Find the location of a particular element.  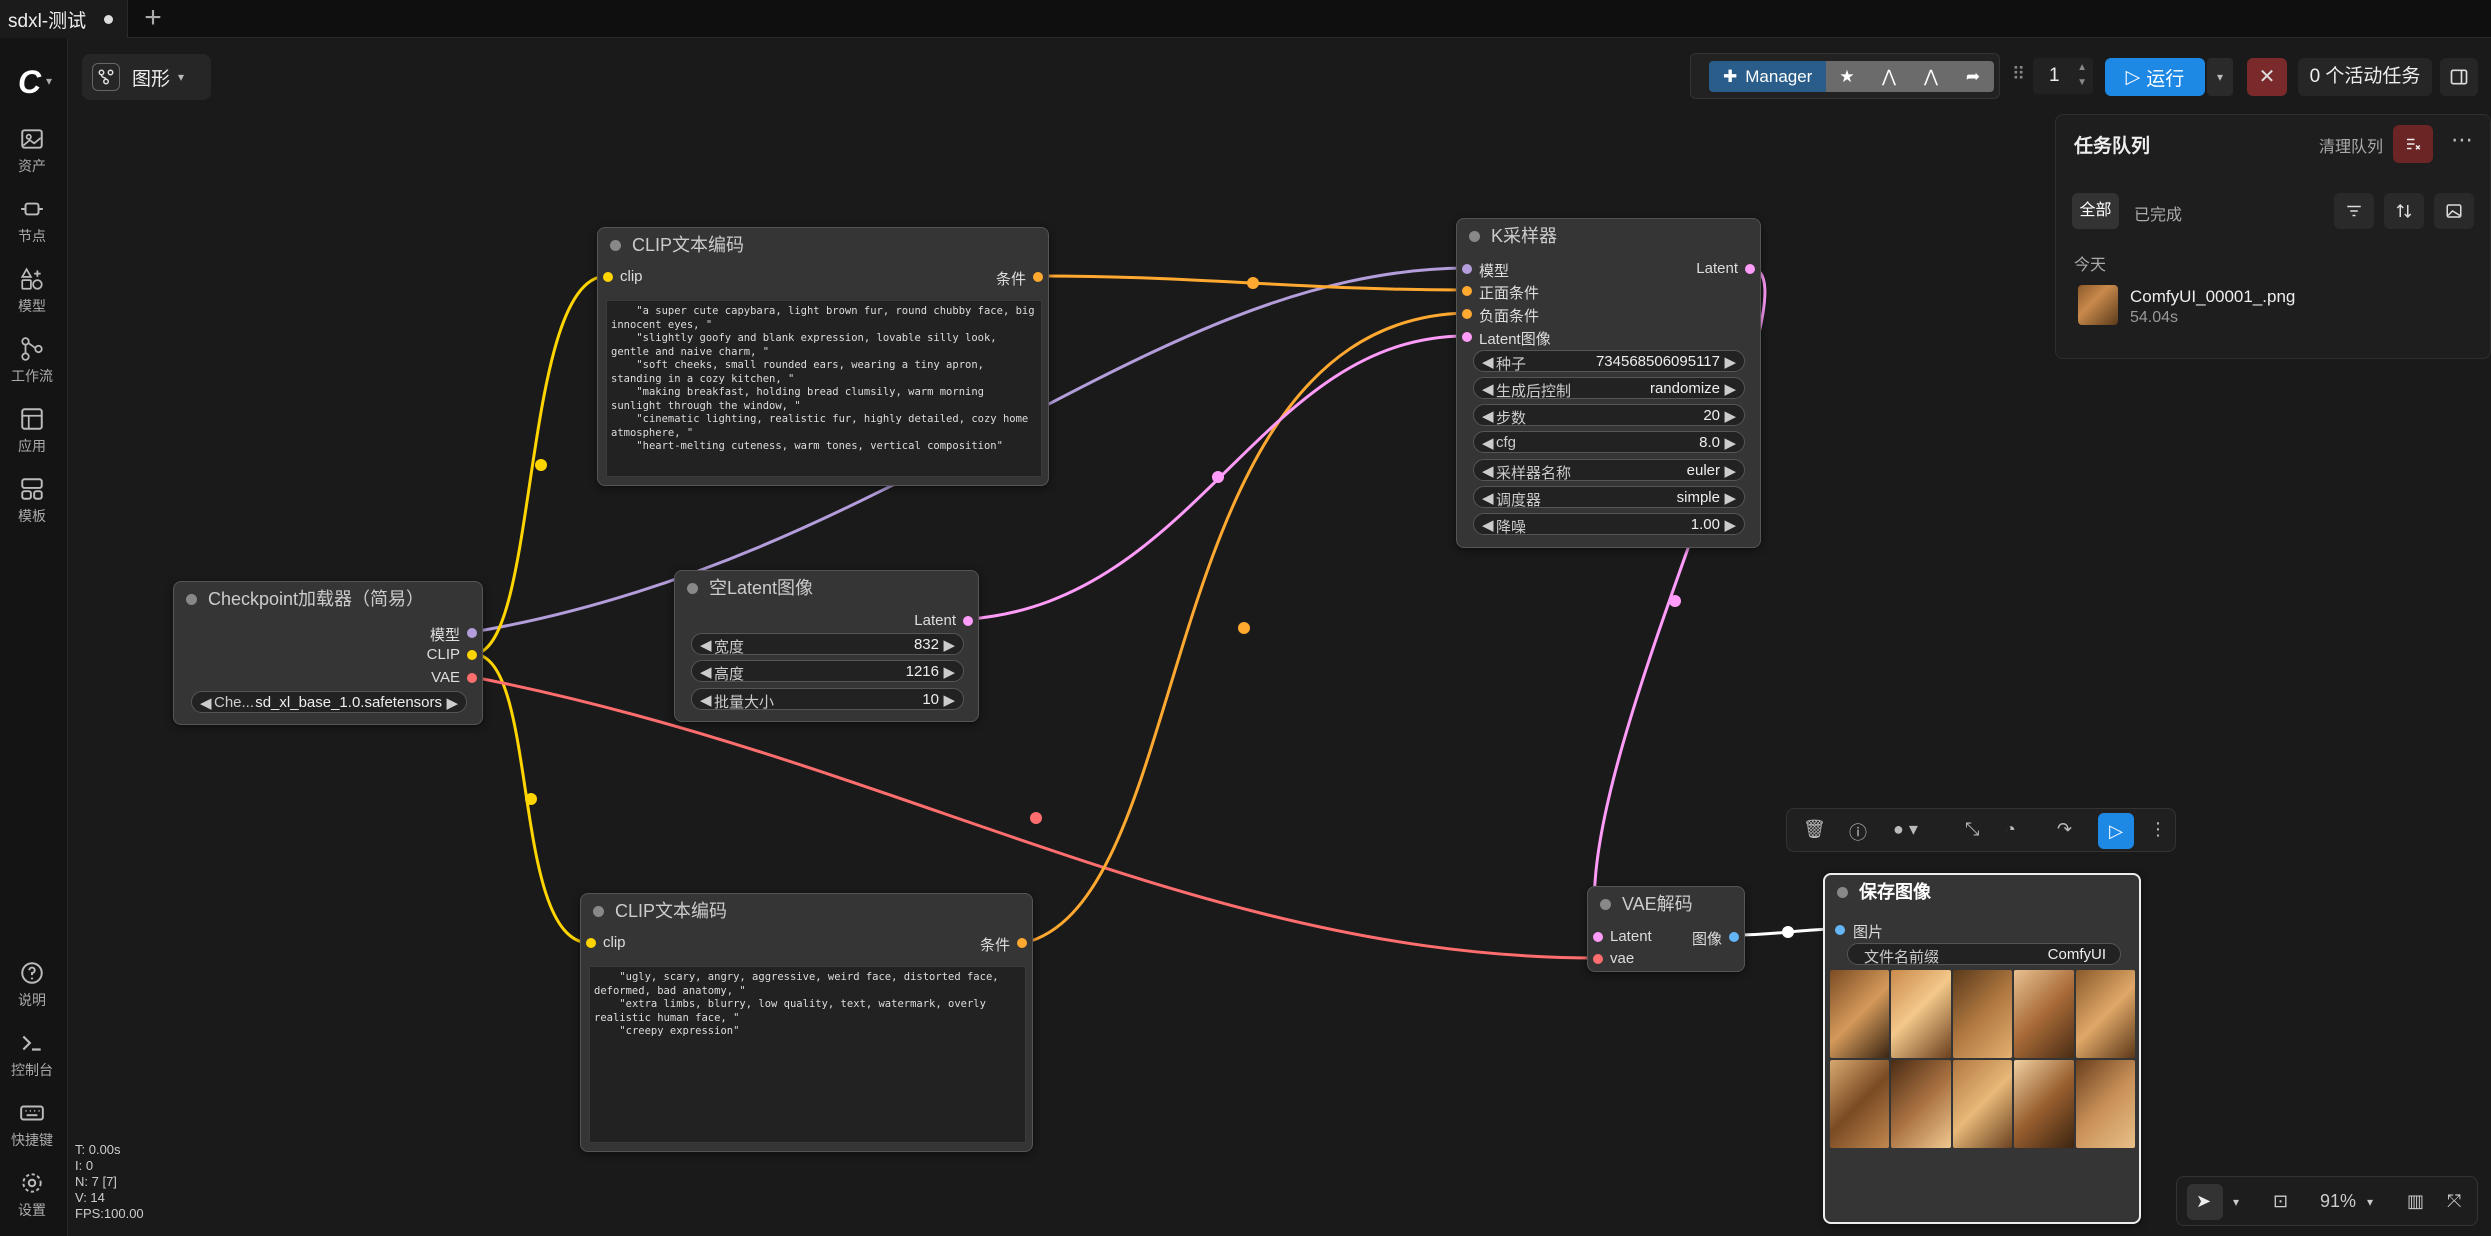

sidebar-item-console: 控制台 is located at coordinates (32, 1055).